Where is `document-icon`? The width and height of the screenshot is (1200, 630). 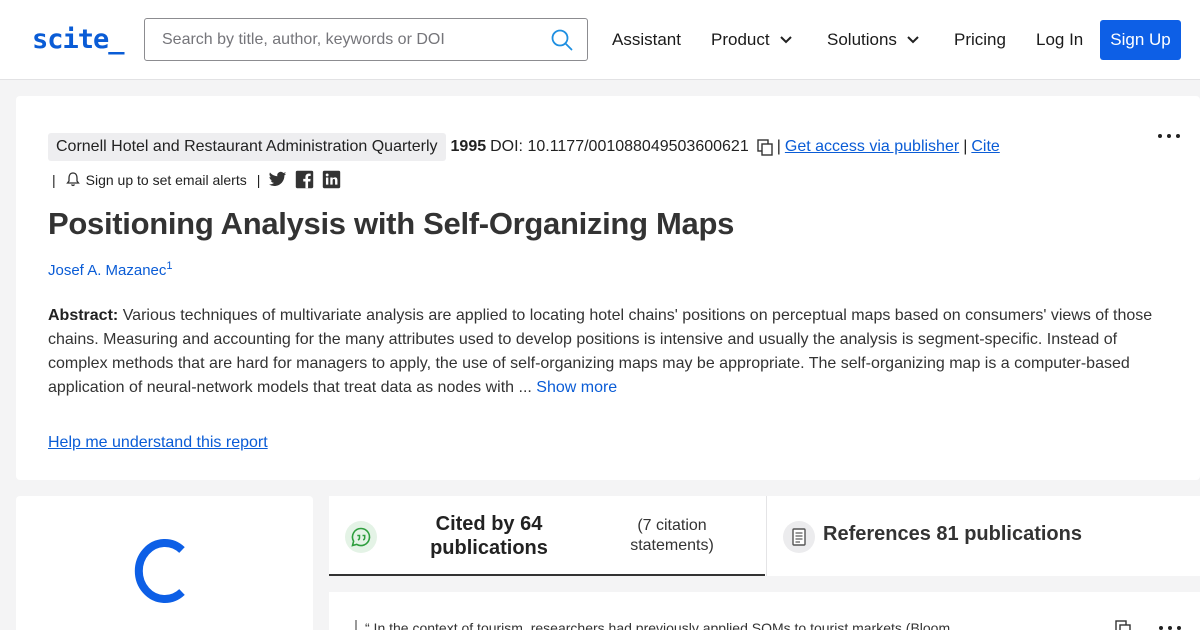
document-icon is located at coordinates (799, 537).